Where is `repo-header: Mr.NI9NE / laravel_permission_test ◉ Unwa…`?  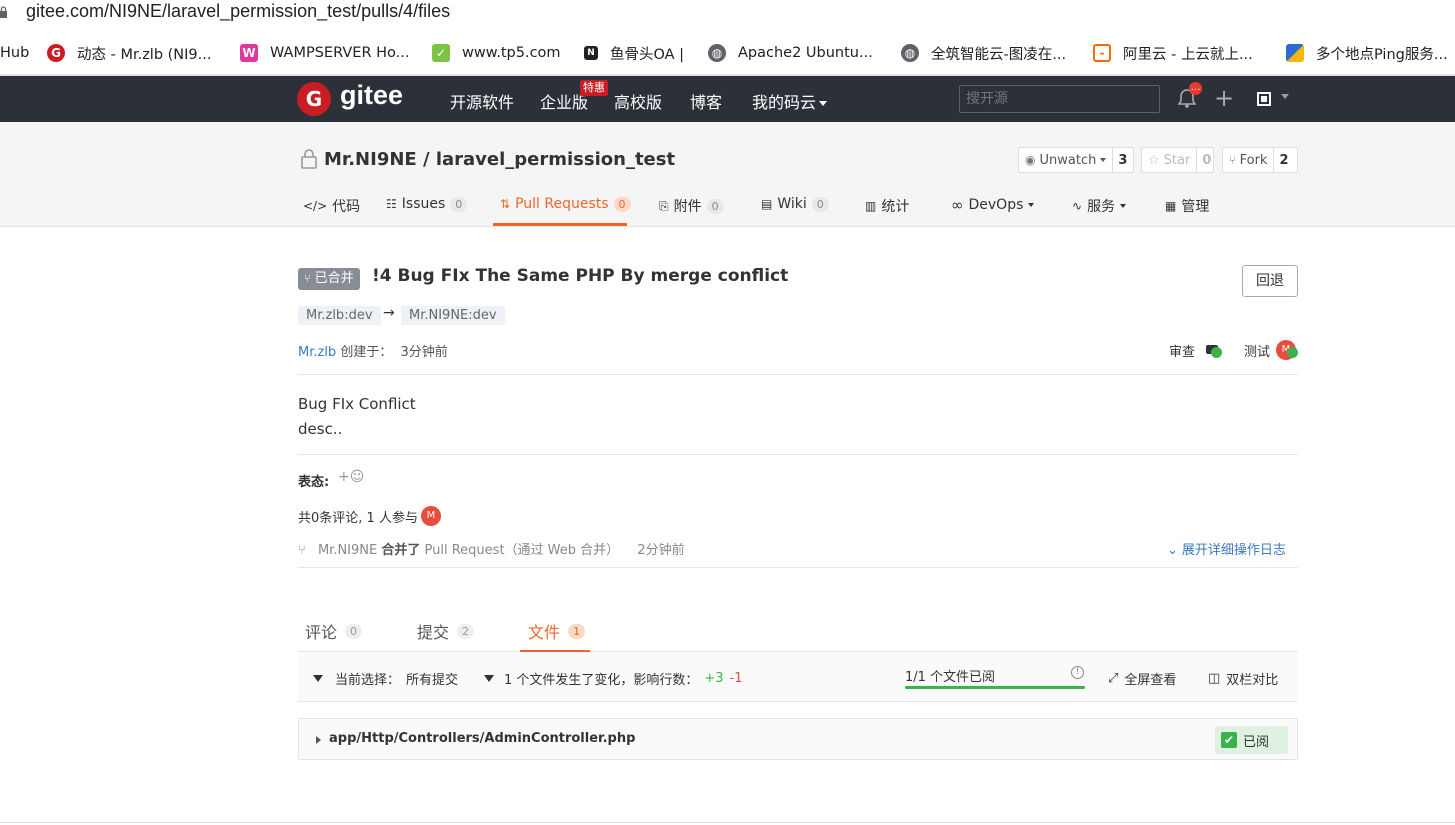
repo-header: Mr.NI9NE / laravel_permission_test ◉ Unwa… is located at coordinates (727, 174).